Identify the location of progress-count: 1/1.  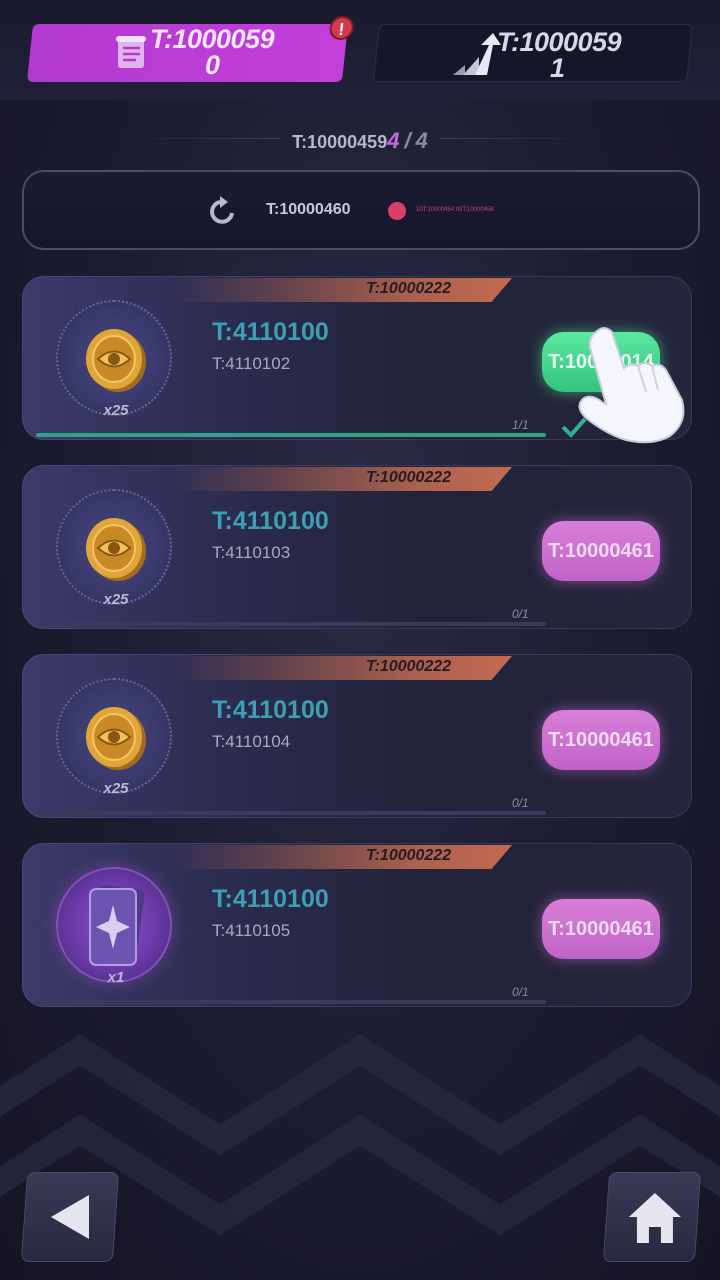
(520, 425).